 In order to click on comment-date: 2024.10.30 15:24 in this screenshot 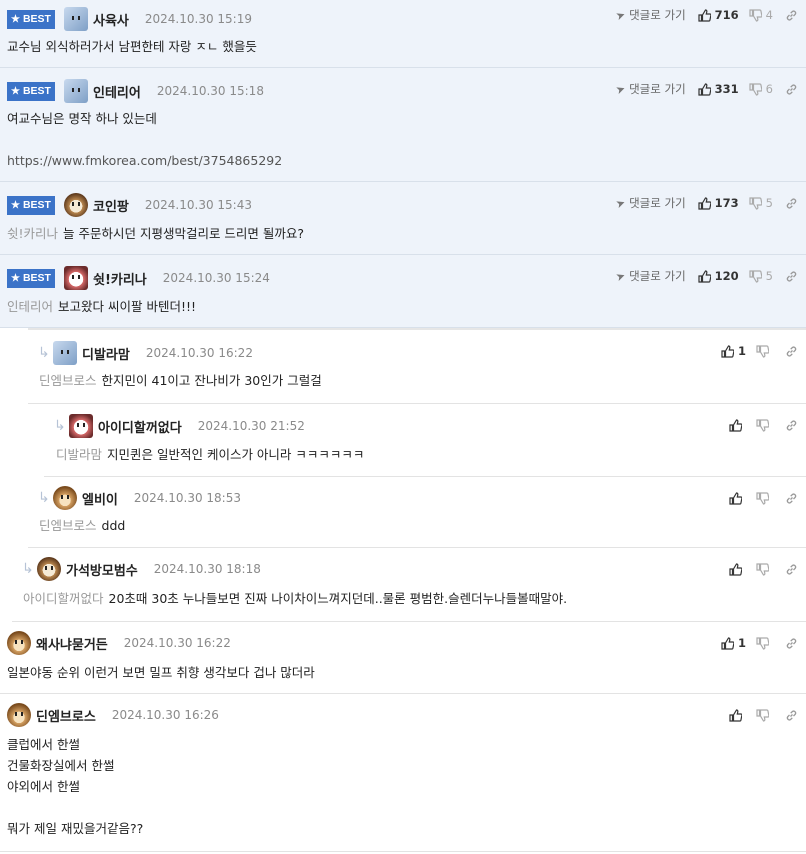, I will do `click(216, 278)`.